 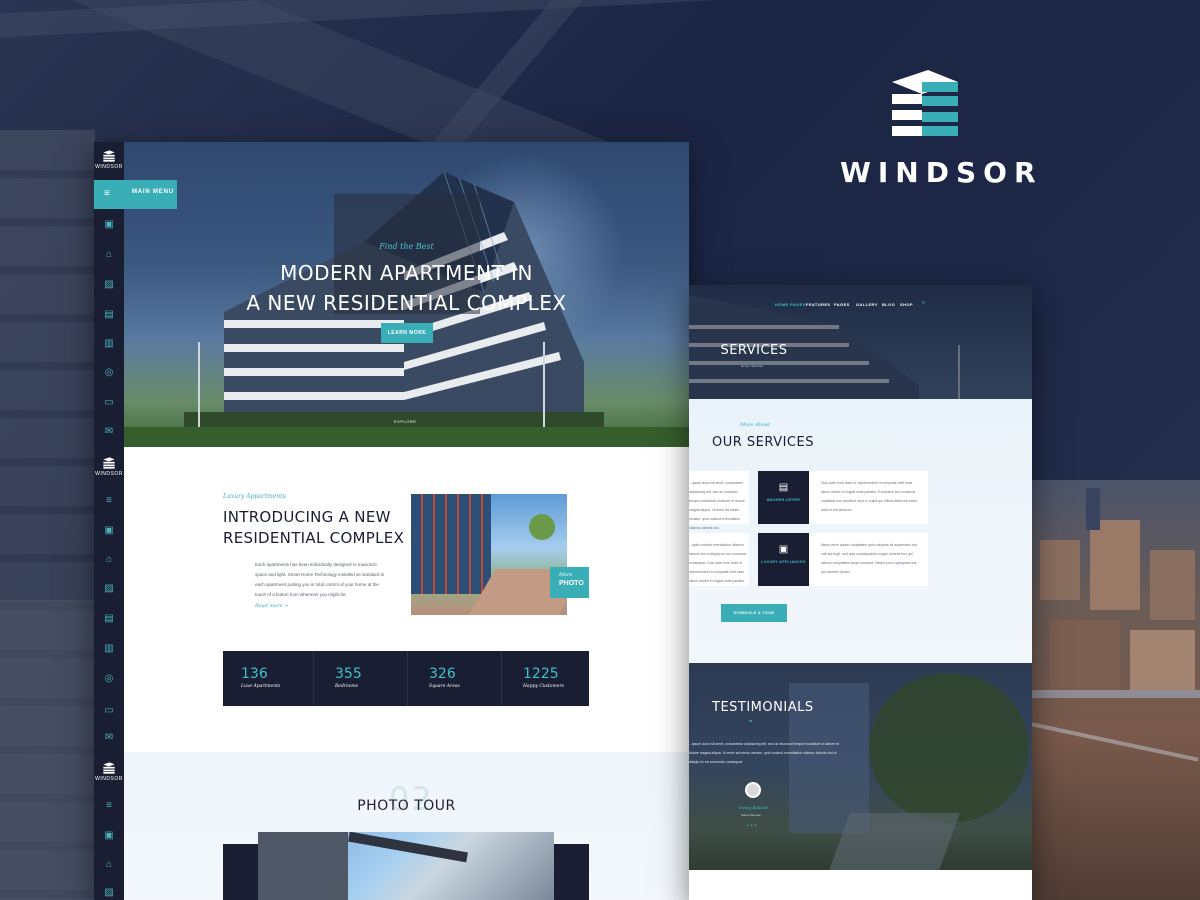 I want to click on city-tower, so click(x=1093, y=509).